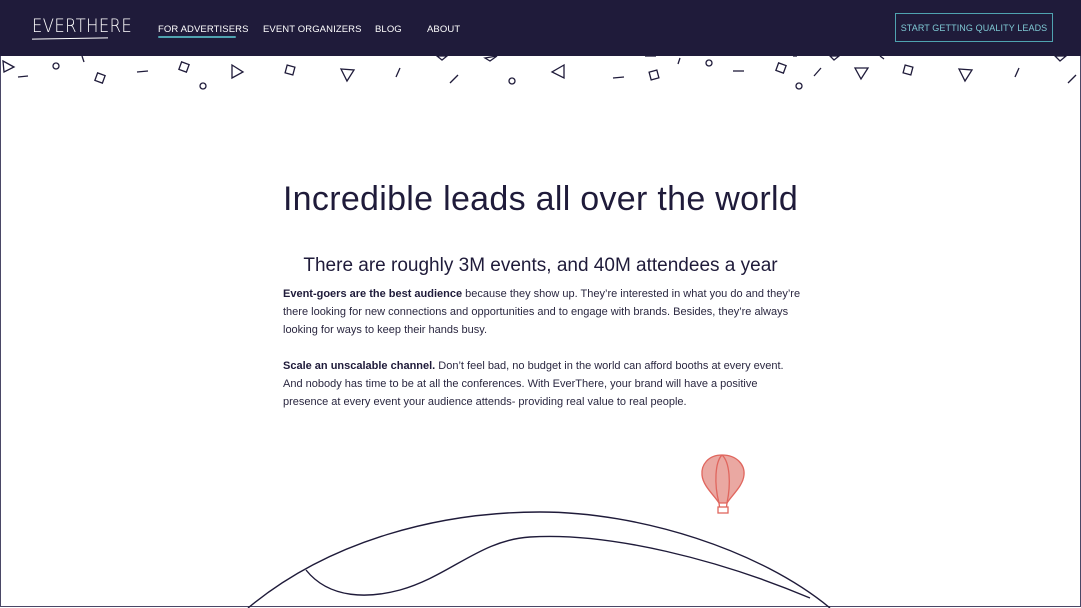 The height and width of the screenshot is (608, 1081). I want to click on globe-outline, so click(539, 559).